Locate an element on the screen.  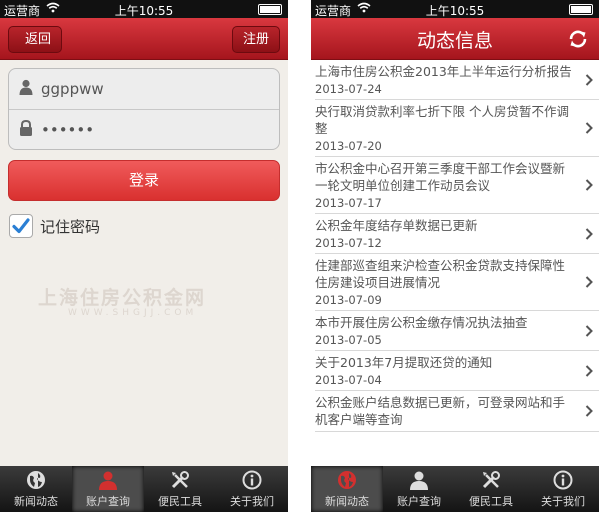
news-date: 2013-07-09 is located at coordinates (348, 300).